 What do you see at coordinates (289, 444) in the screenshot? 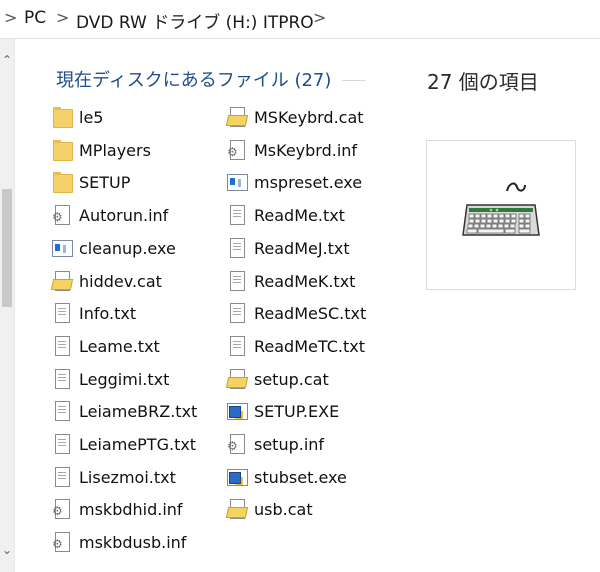
I see `file-name-label: setup.inf` at bounding box center [289, 444].